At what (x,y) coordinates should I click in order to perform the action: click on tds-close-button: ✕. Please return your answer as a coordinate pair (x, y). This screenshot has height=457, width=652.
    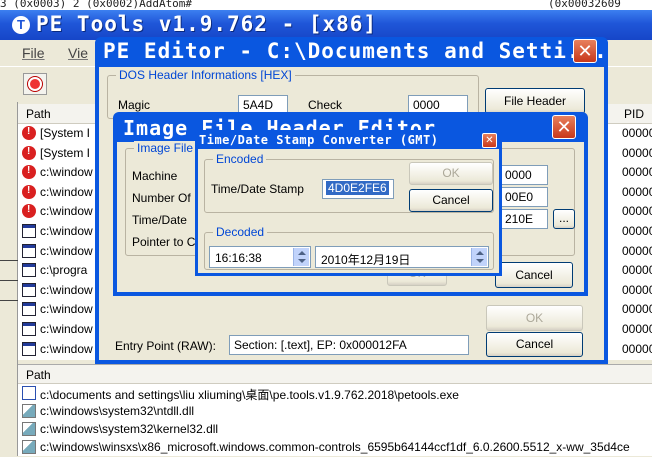
    Looking at the image, I should click on (489, 140).